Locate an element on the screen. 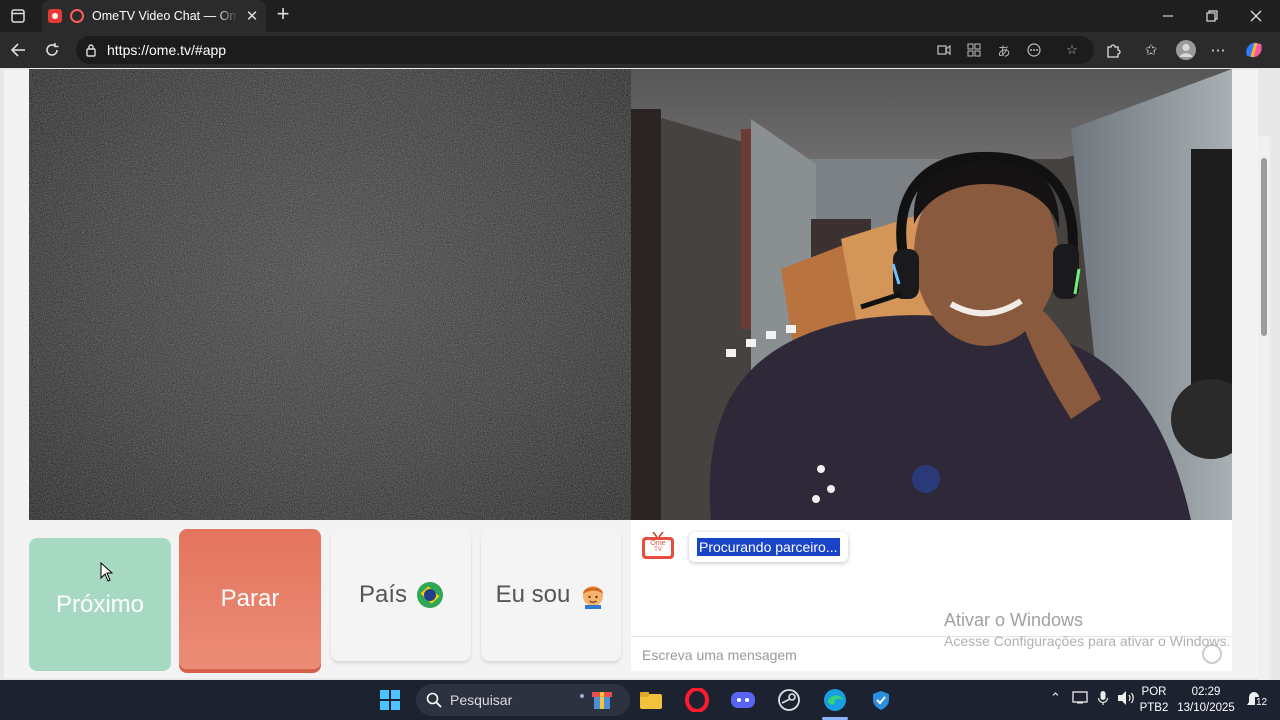 This screenshot has width=1280, height=720. ometv-favicon-icon is located at coordinates (77, 16).